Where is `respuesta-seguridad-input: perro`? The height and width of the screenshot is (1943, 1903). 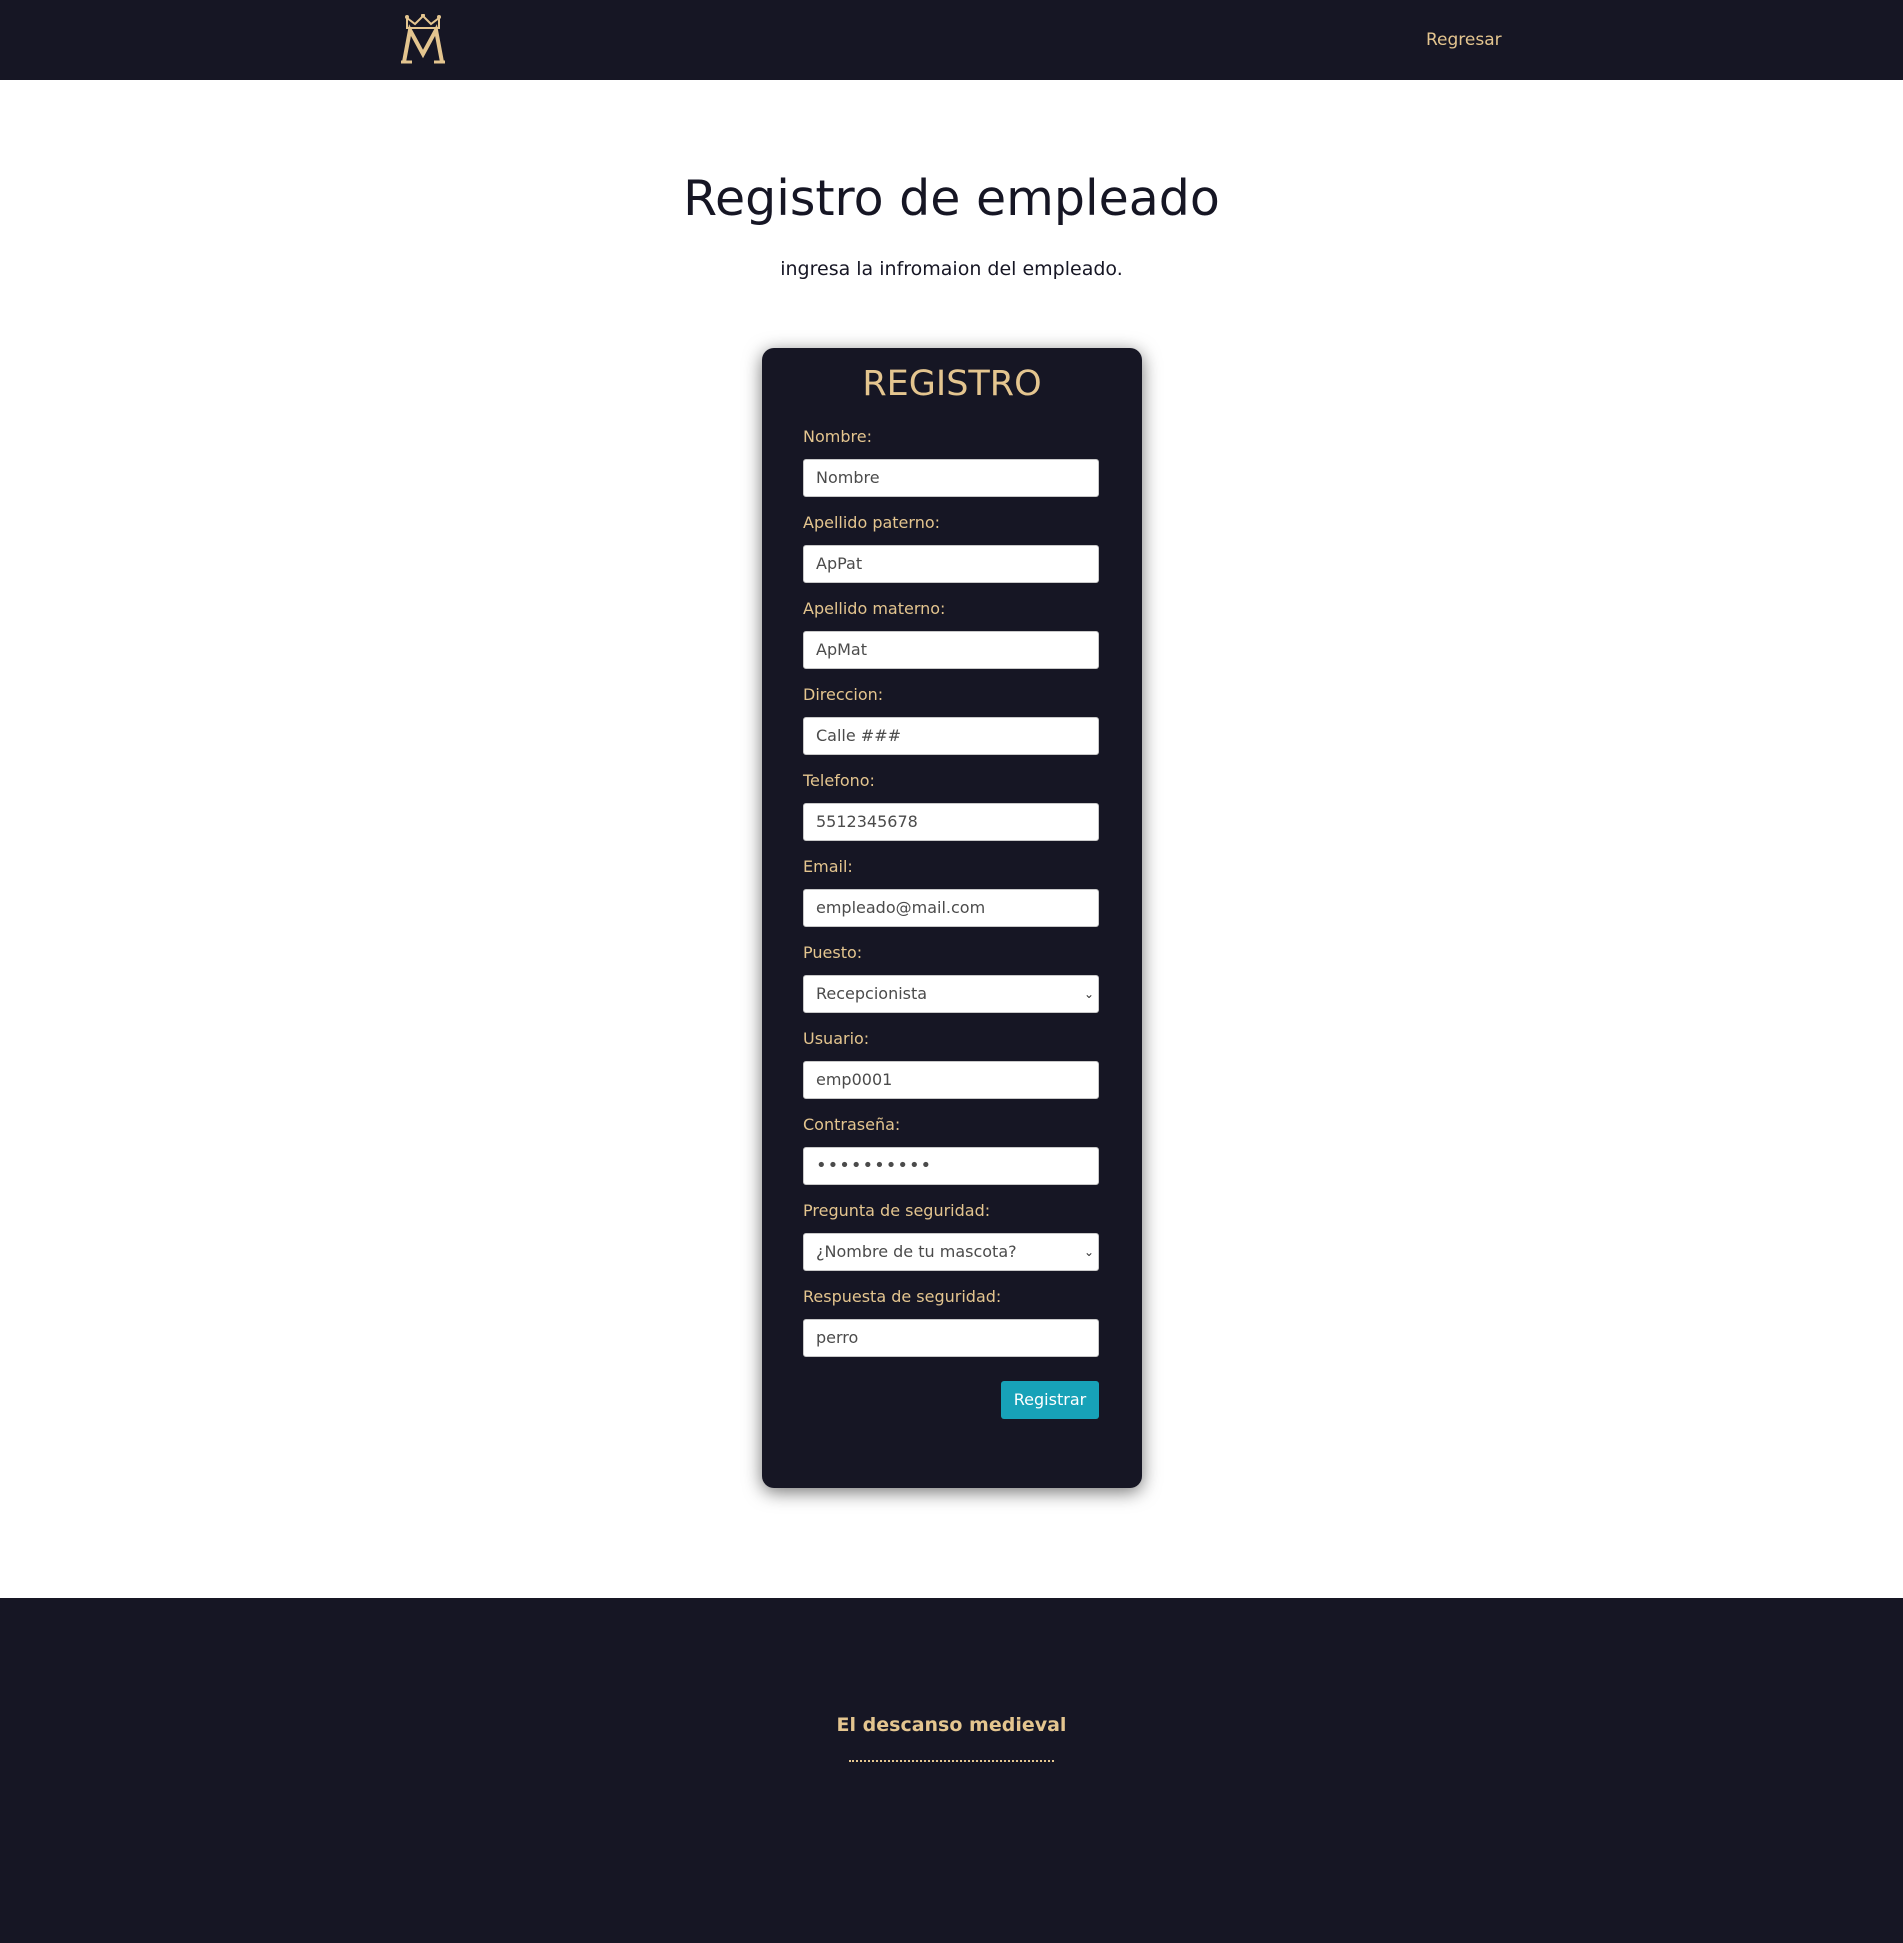
respuesta-seguridad-input: perro is located at coordinates (951, 1338).